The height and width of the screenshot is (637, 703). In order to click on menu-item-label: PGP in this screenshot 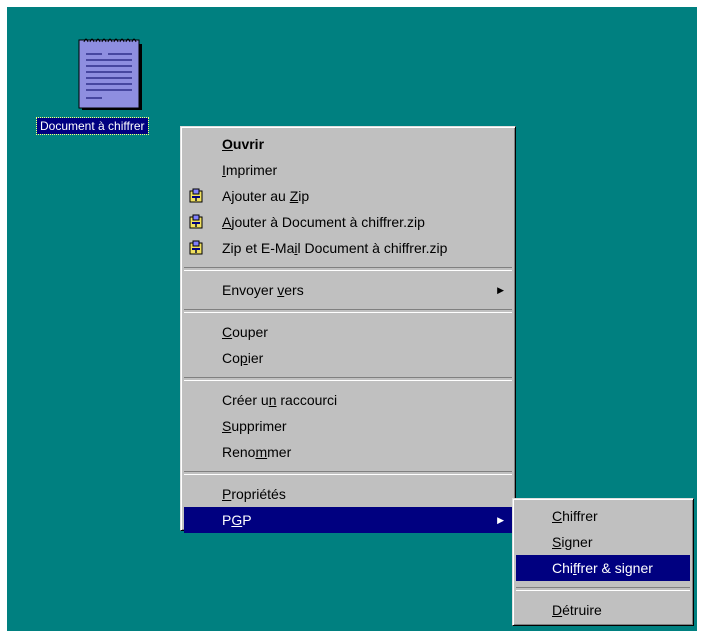, I will do `click(237, 520)`.